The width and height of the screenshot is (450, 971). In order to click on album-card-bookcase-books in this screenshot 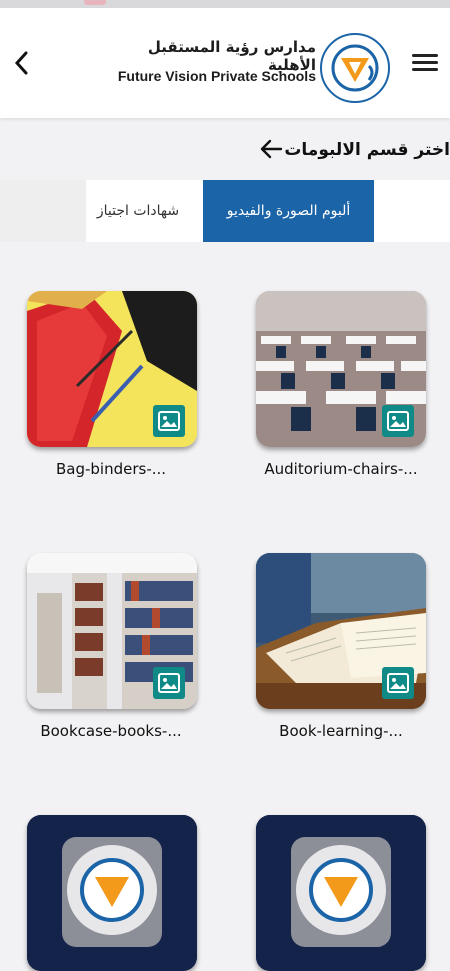, I will do `click(112, 631)`.